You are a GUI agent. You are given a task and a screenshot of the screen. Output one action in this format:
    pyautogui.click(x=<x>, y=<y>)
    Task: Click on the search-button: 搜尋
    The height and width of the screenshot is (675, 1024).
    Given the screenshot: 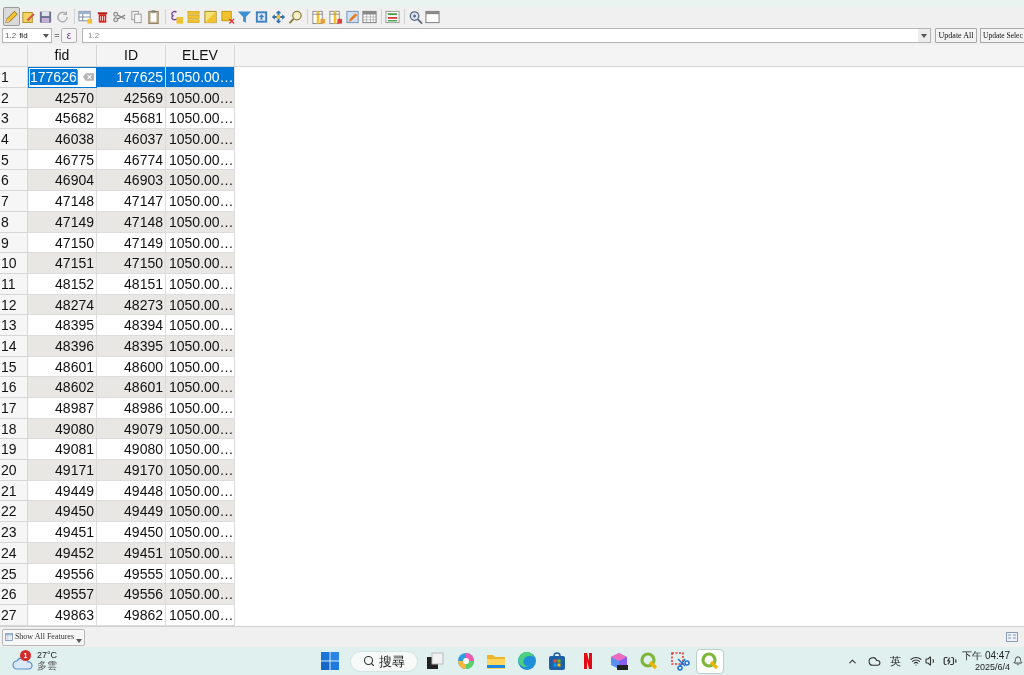 What is the action you would take?
    pyautogui.click(x=384, y=661)
    